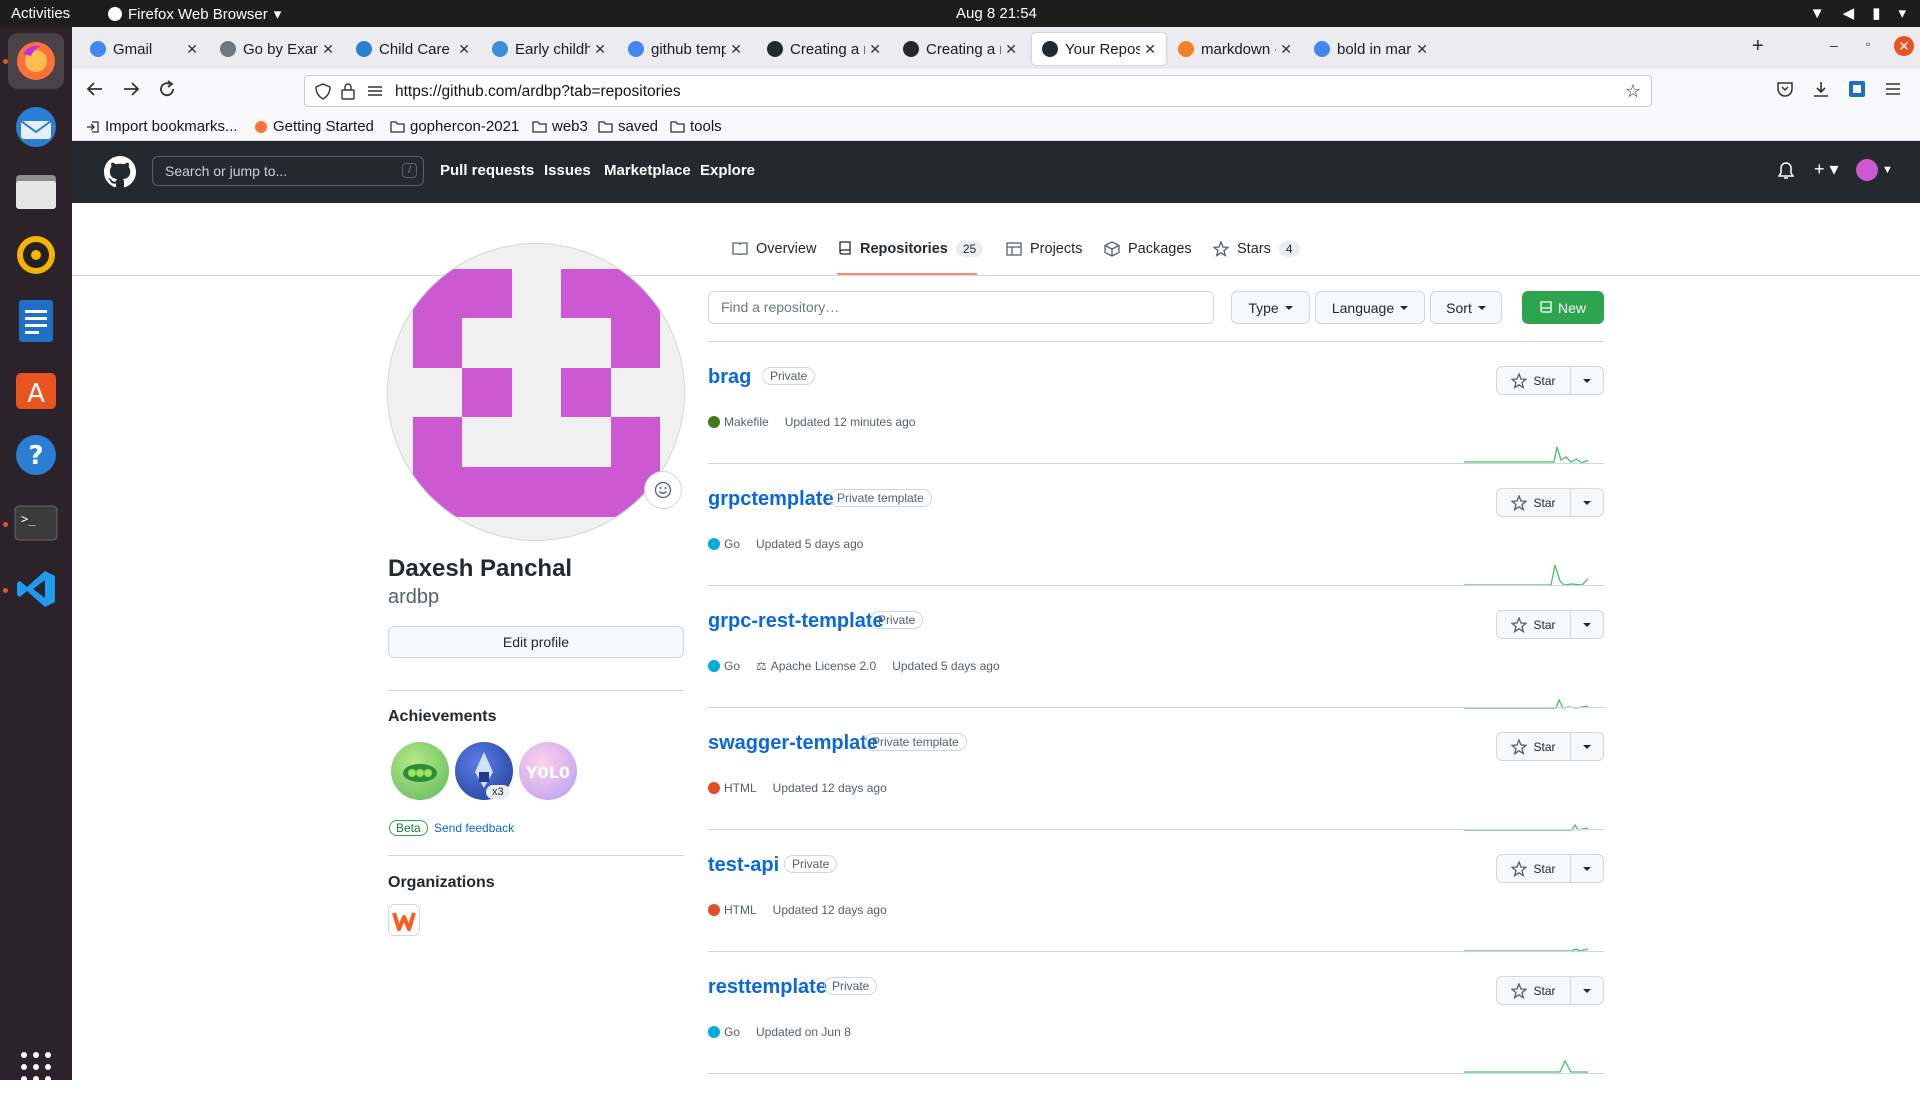 The image size is (1920, 1095). Describe the element at coordinates (771, 499) in the screenshot. I see `repository-name-link: grpctemplate` at that location.